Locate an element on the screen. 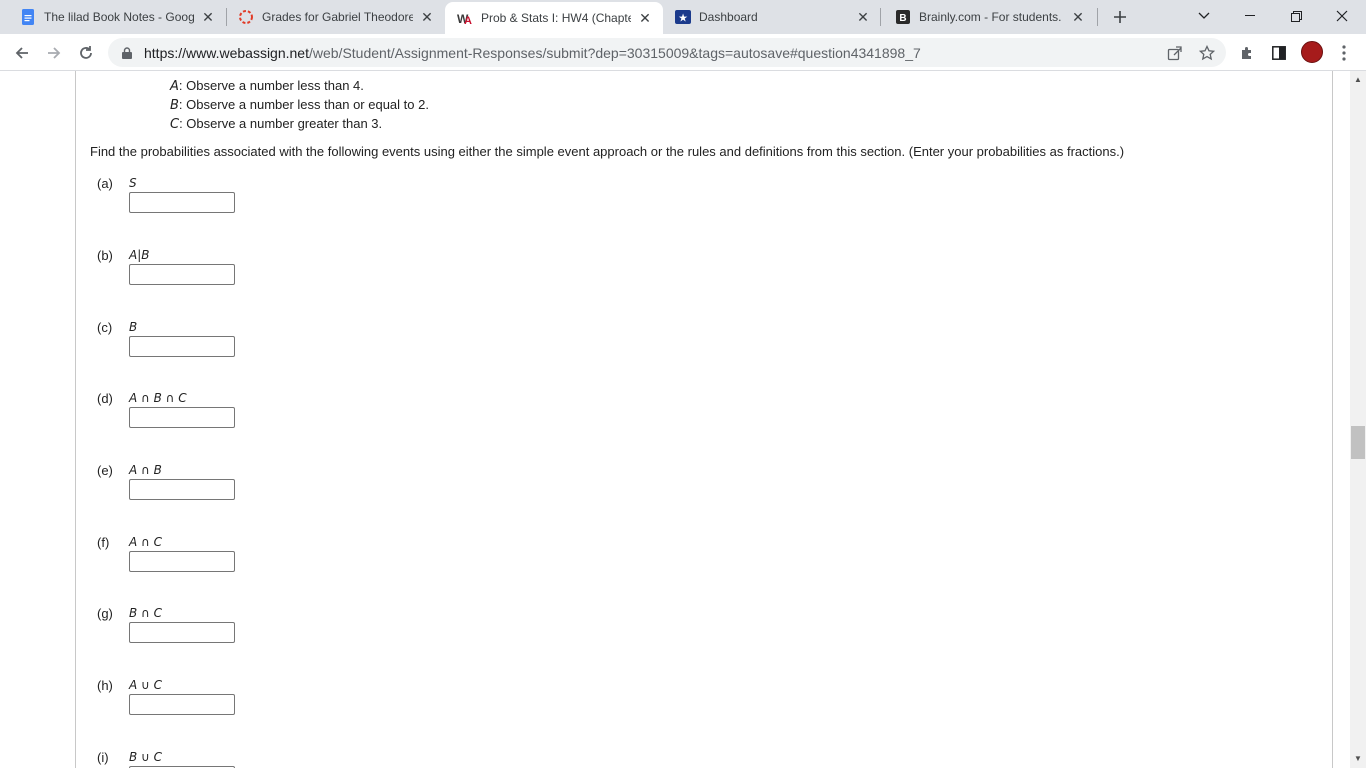 The width and height of the screenshot is (1366, 768). plus-icon is located at coordinates (1120, 17).